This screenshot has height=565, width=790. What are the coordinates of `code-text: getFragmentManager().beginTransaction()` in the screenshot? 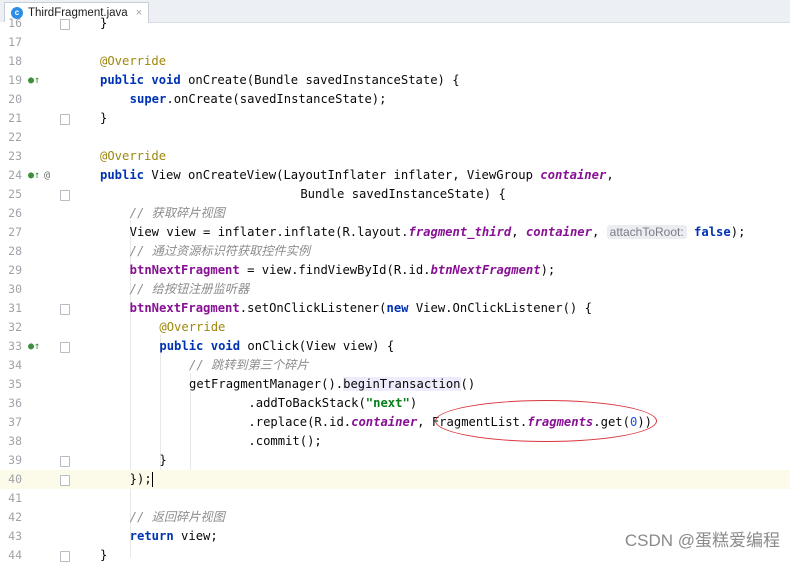 It's located at (332, 384).